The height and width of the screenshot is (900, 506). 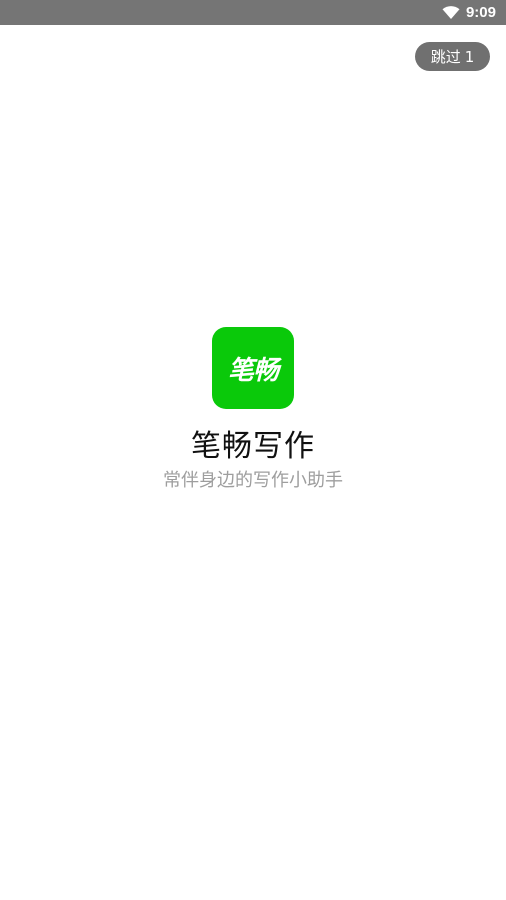 I want to click on logo-text: 笔畅, so click(x=253, y=370).